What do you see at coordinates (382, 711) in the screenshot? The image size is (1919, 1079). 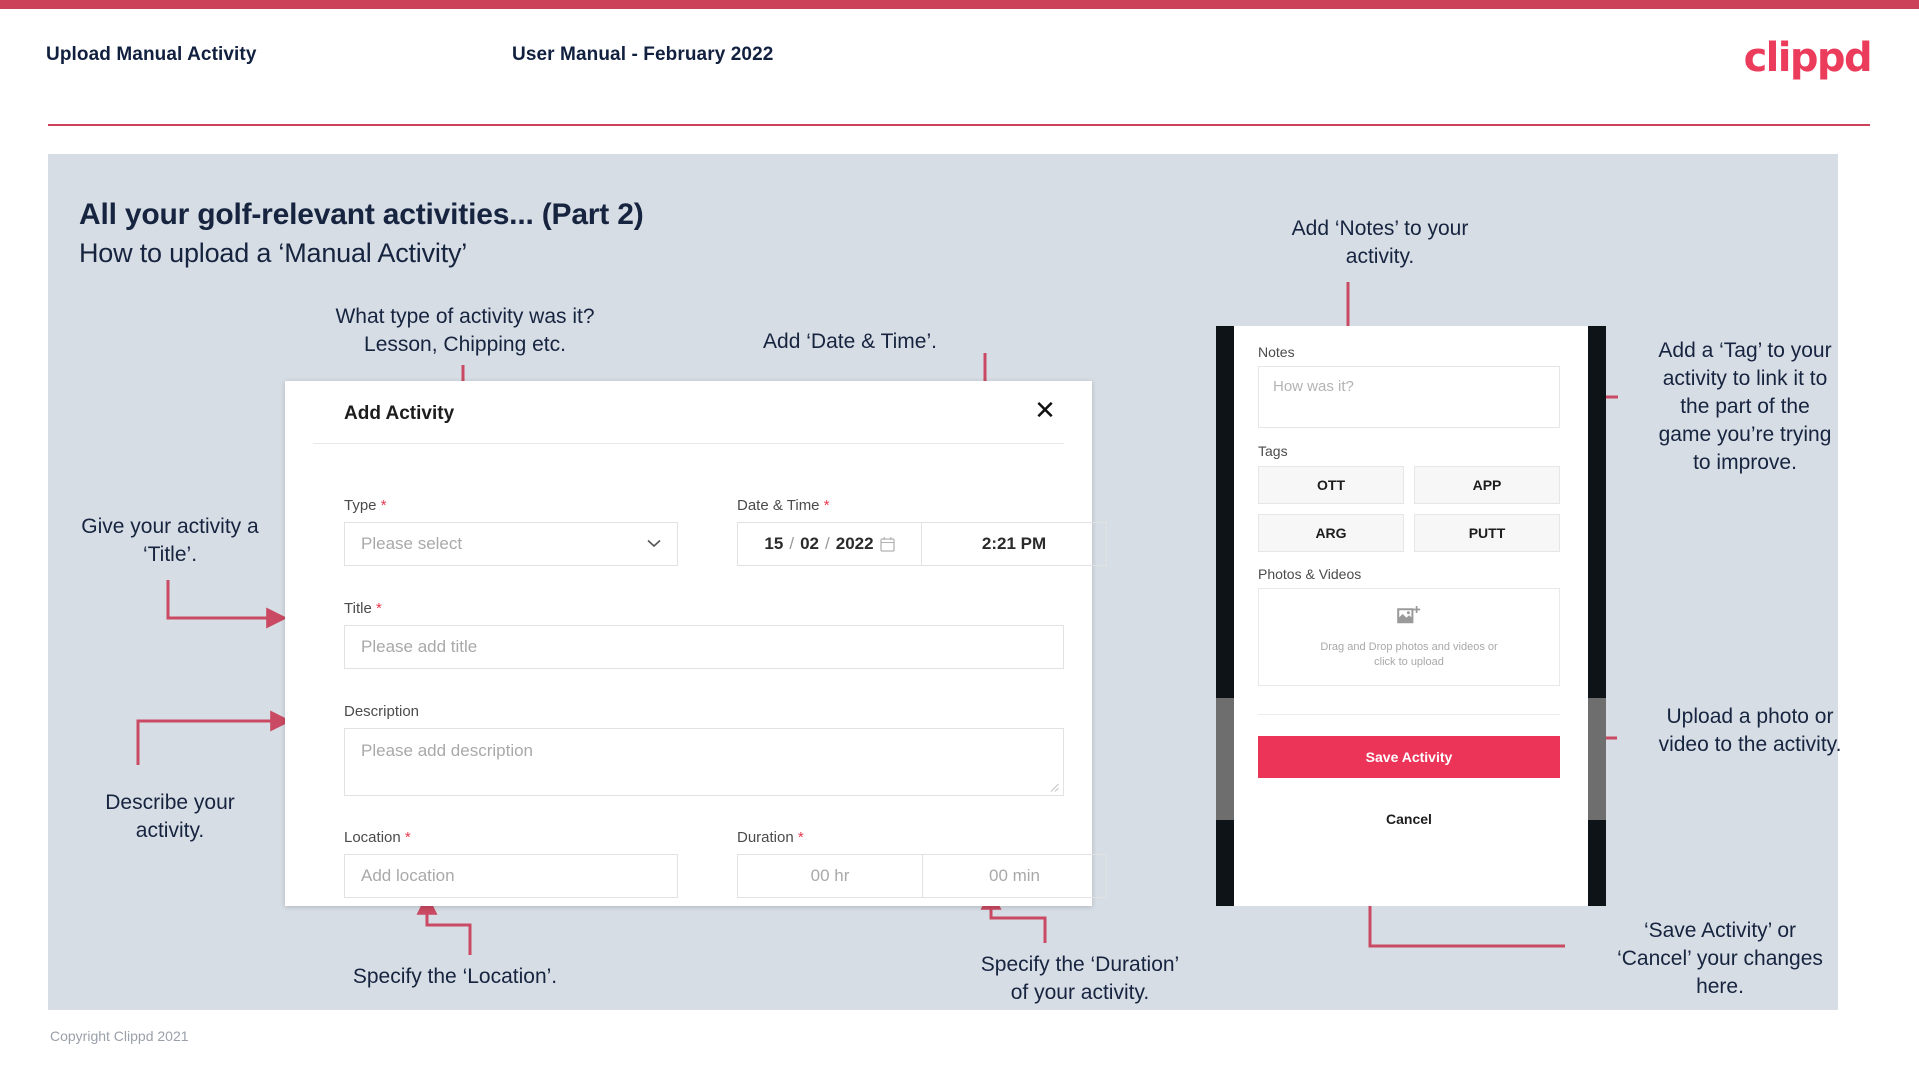 I see `description-label: Description` at bounding box center [382, 711].